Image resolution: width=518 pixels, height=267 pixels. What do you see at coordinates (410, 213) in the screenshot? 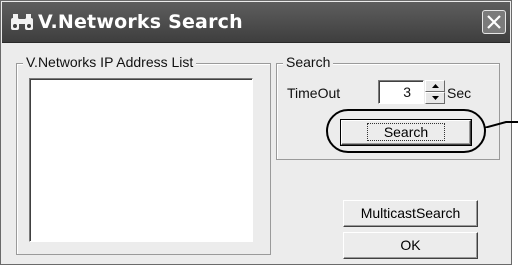
I see `multicast-search-button: MulticastSearch` at bounding box center [410, 213].